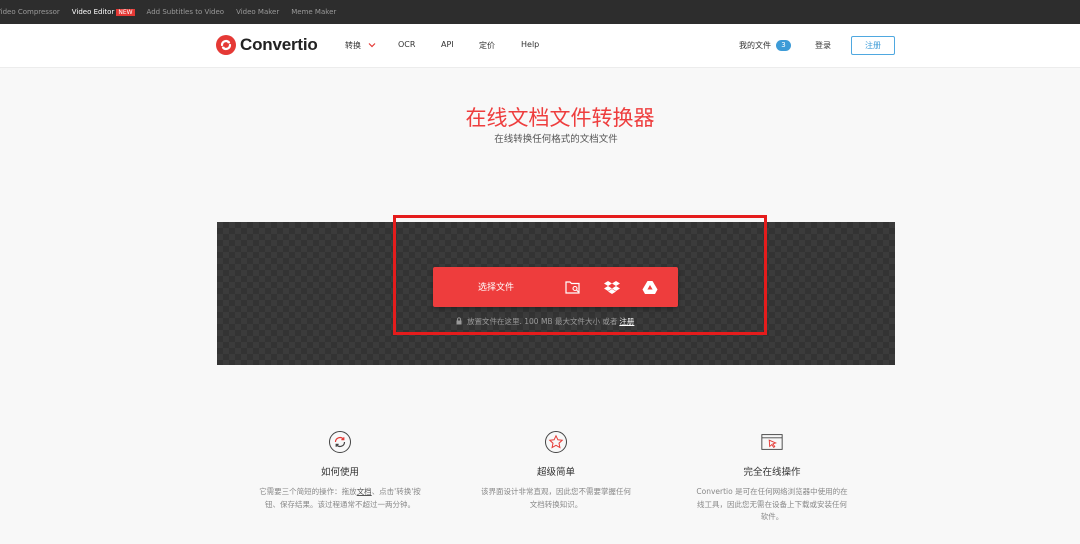 The height and width of the screenshot is (544, 1080). Describe the element at coordinates (30, 12) in the screenshot. I see `promo-link-video-compressor: Video Compressor` at that location.